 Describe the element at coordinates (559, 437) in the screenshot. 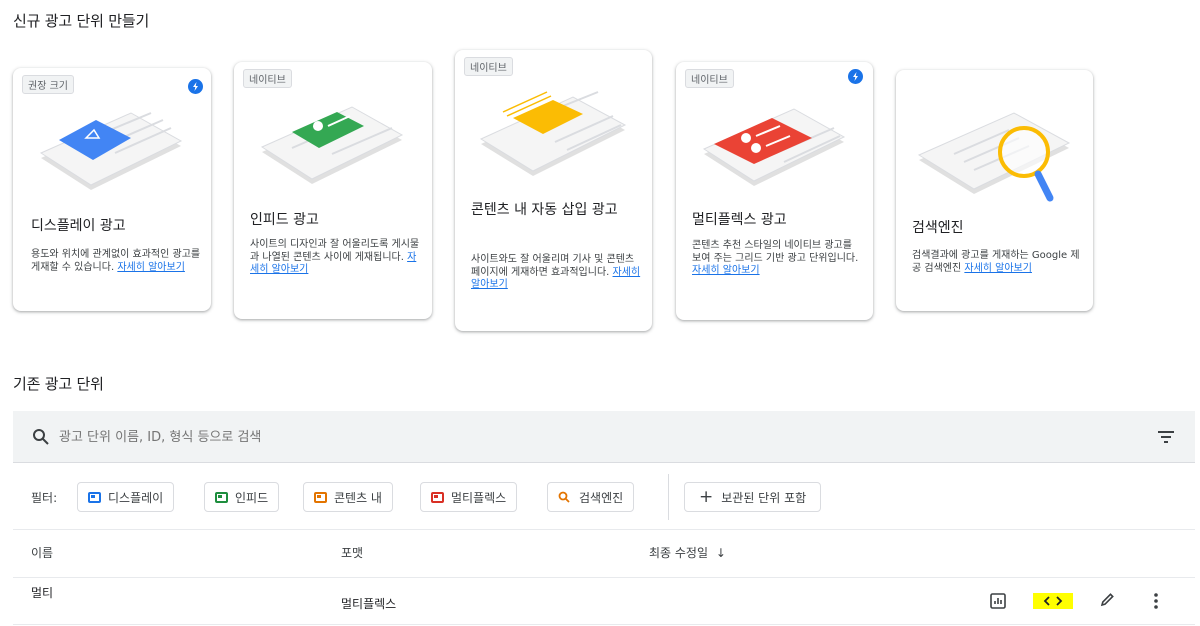

I see `search-input` at that location.